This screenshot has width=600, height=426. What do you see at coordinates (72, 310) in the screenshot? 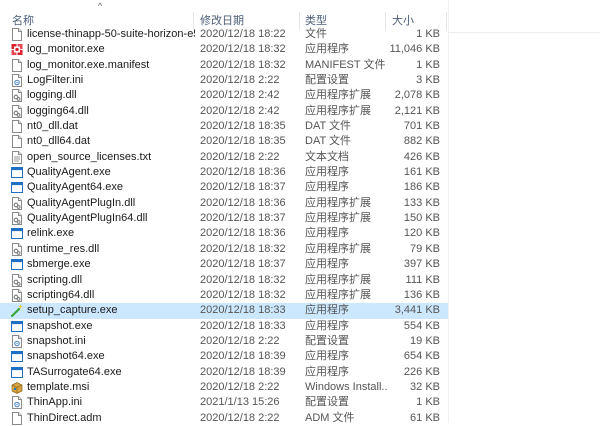
I see `file-name: setup_capture.exe` at bounding box center [72, 310].